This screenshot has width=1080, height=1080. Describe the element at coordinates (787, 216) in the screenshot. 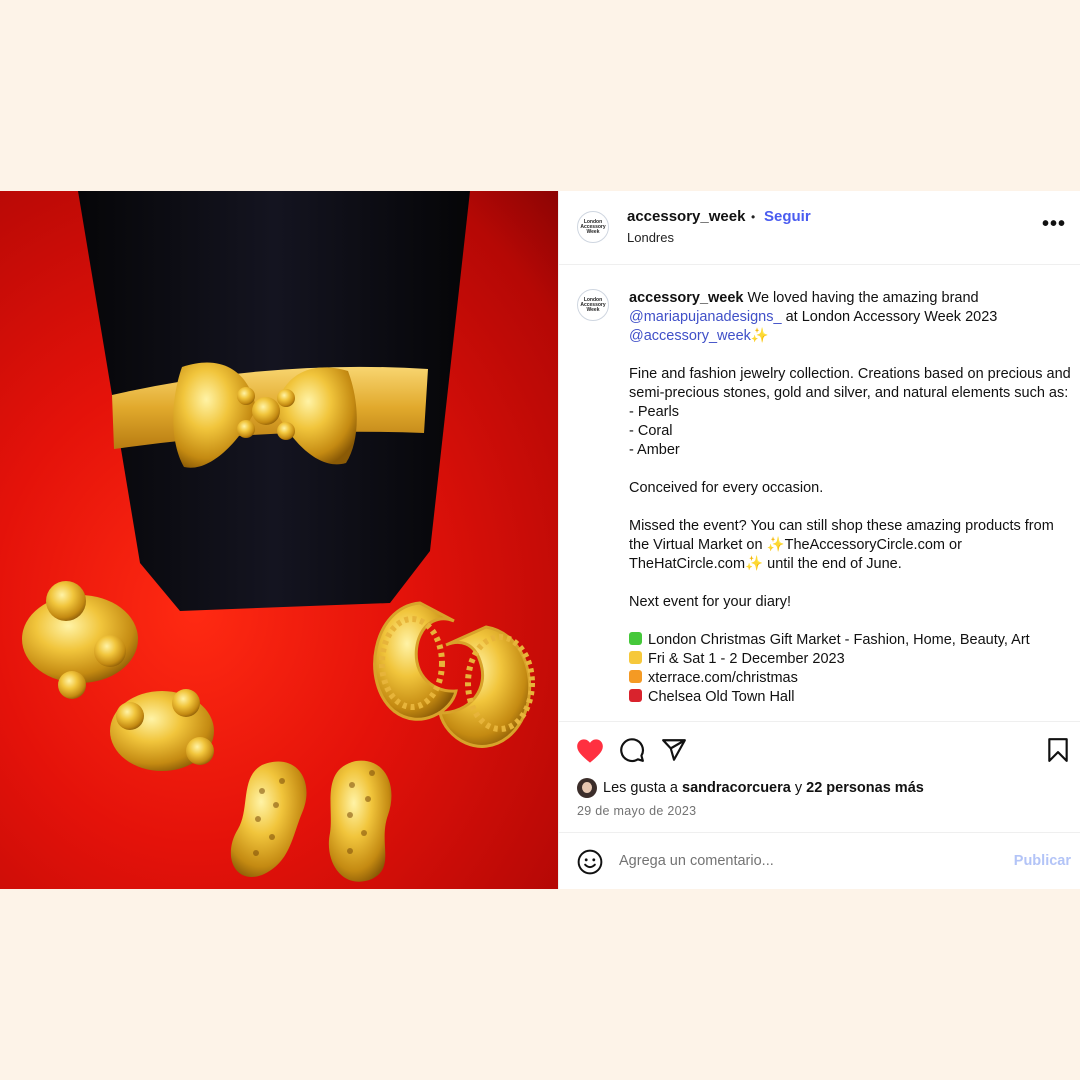

I see `follow-button: Seguir` at that location.